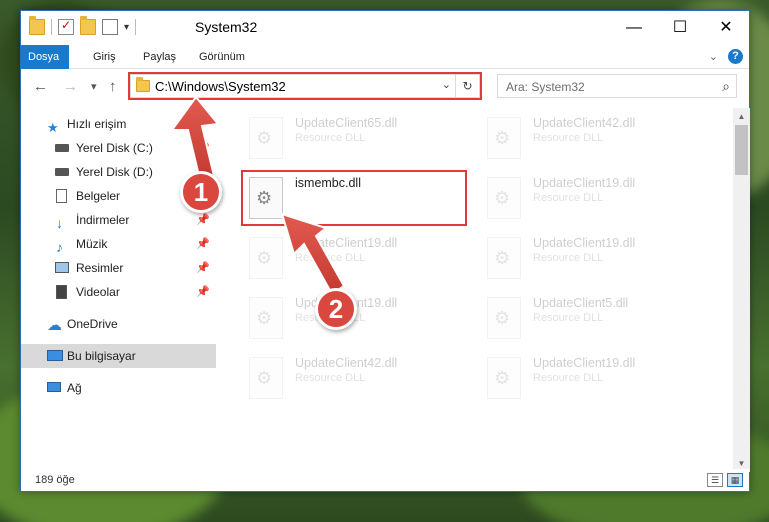 The width and height of the screenshot is (769, 522). I want to click on expand-ribbon-icon: ⌄, so click(713, 56).